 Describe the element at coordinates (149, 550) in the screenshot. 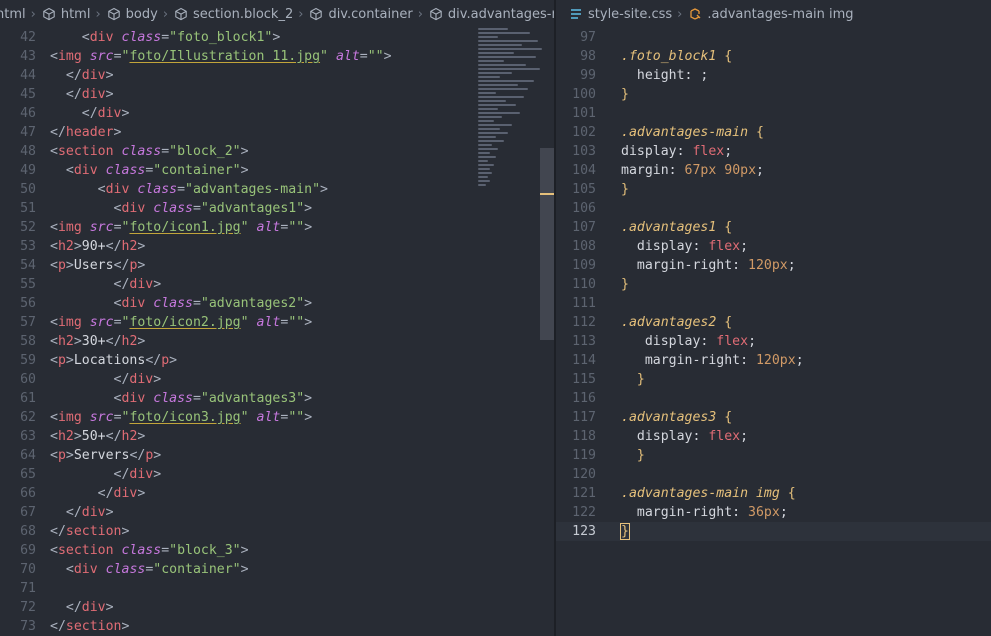

I see `code-text: <section class="block_3">` at that location.